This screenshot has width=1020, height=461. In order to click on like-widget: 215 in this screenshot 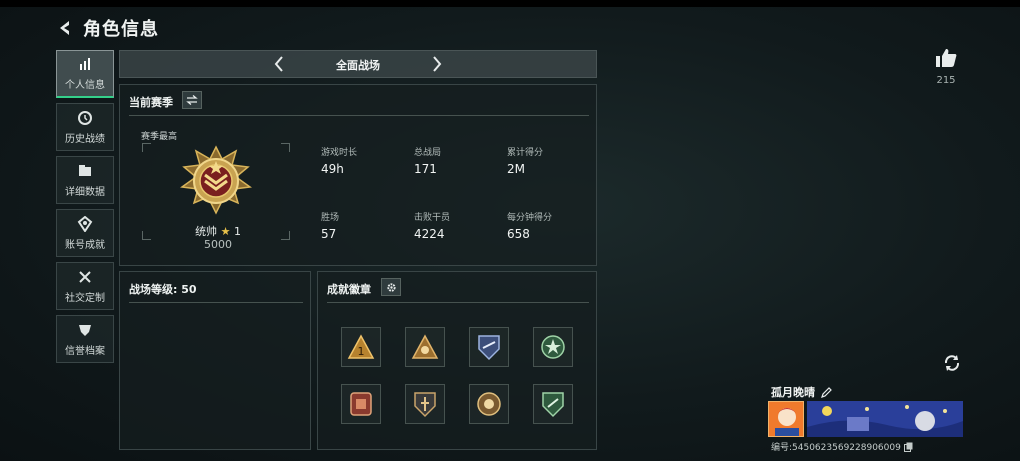, I will do `click(946, 67)`.